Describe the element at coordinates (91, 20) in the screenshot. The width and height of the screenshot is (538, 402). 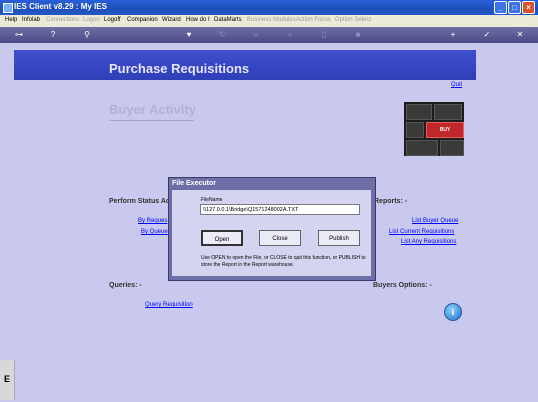
I see `menu-logon: Logon` at that location.